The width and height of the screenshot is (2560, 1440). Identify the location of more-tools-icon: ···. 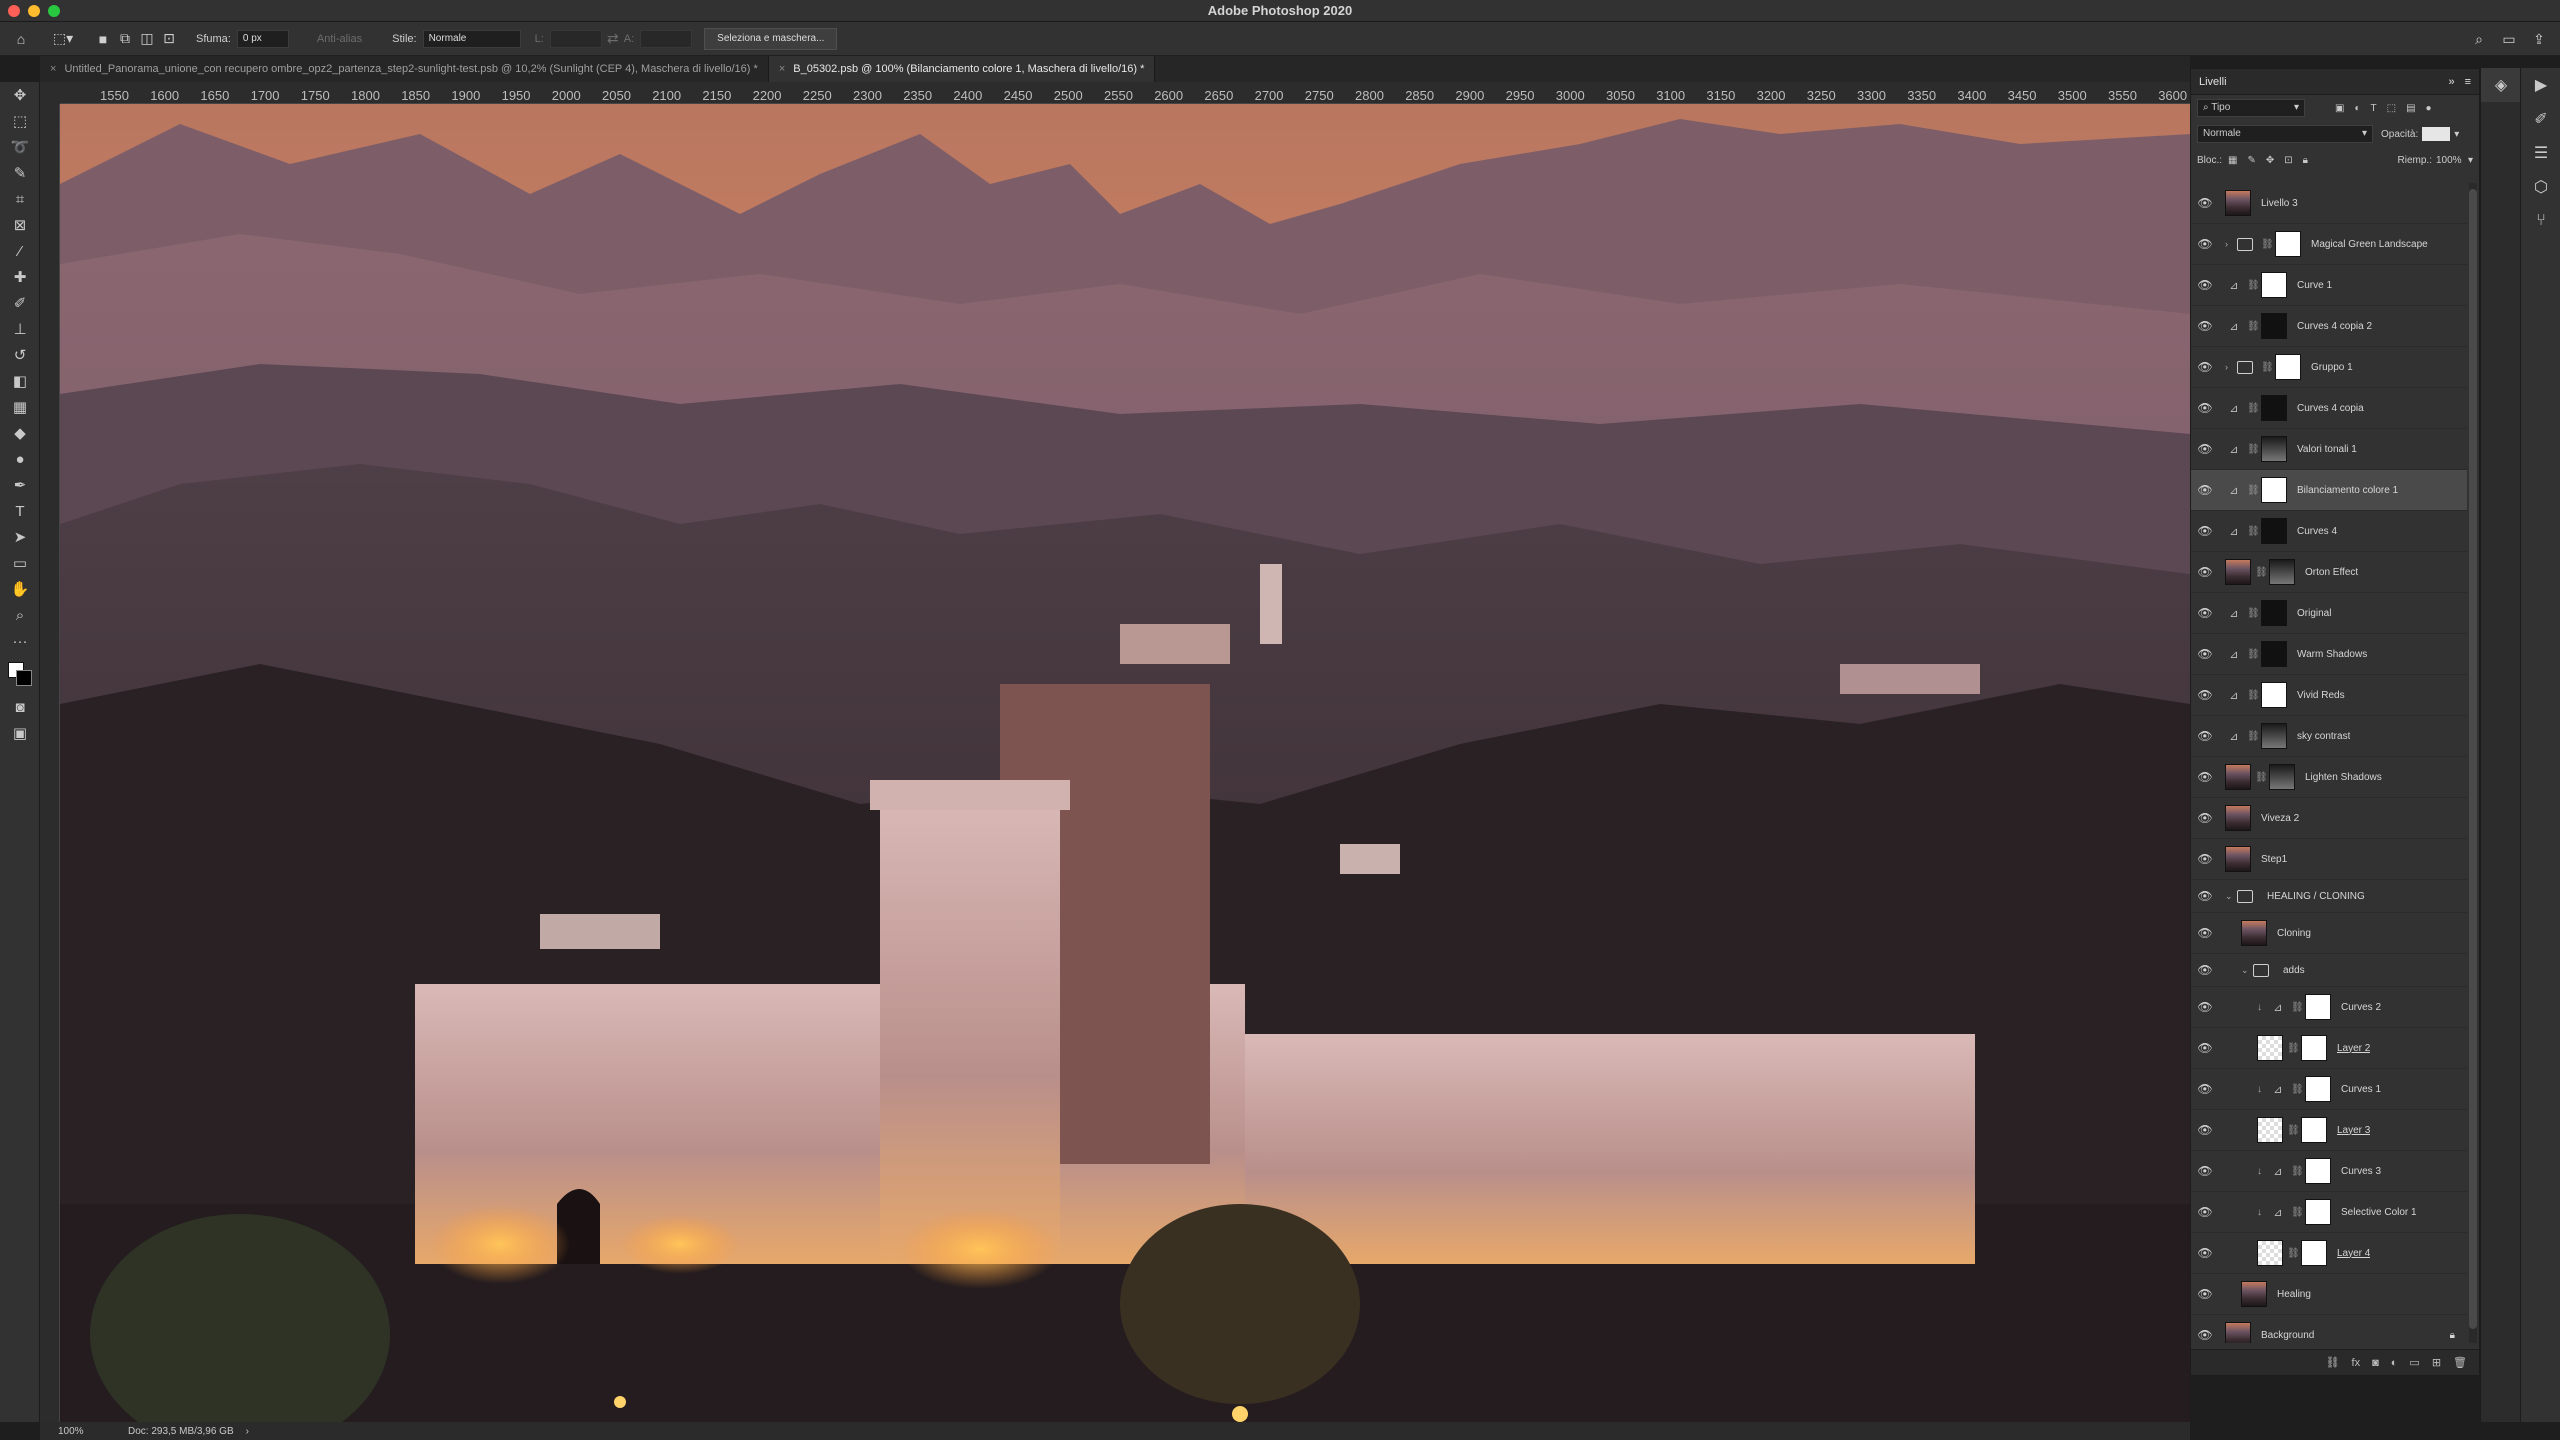
(20, 641).